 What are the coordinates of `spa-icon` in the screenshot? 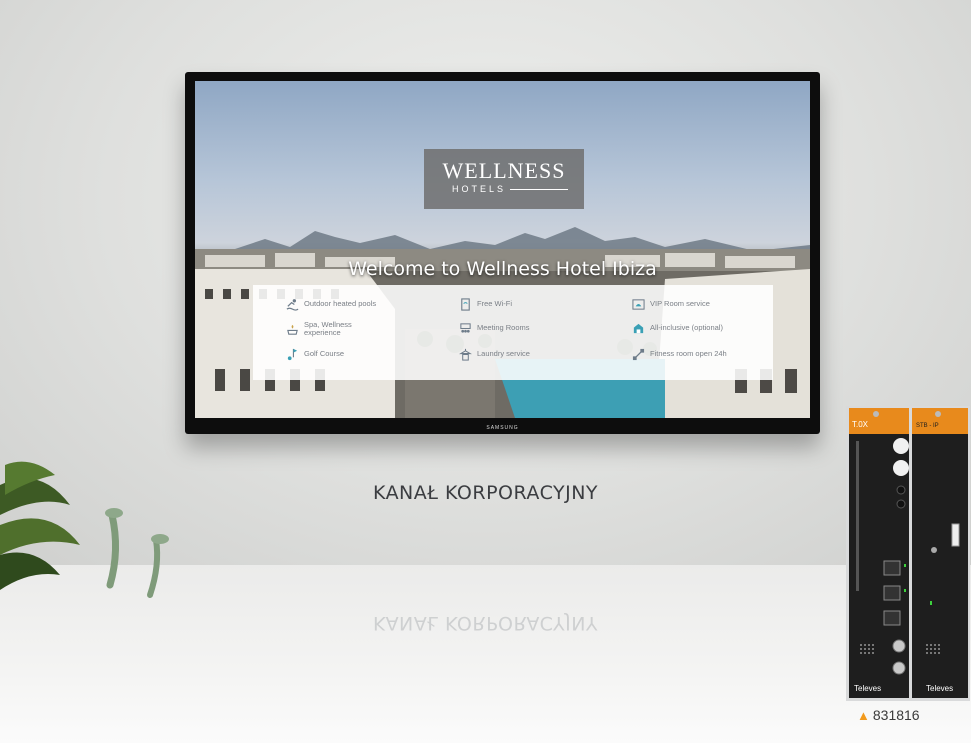 It's located at (292, 329).